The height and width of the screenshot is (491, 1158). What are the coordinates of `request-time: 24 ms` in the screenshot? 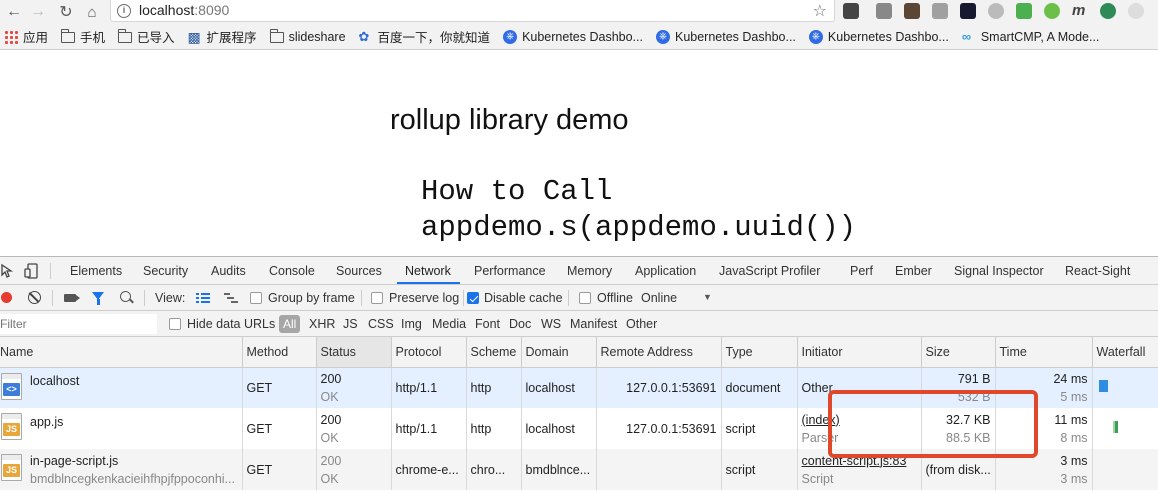 It's located at (1070, 378).